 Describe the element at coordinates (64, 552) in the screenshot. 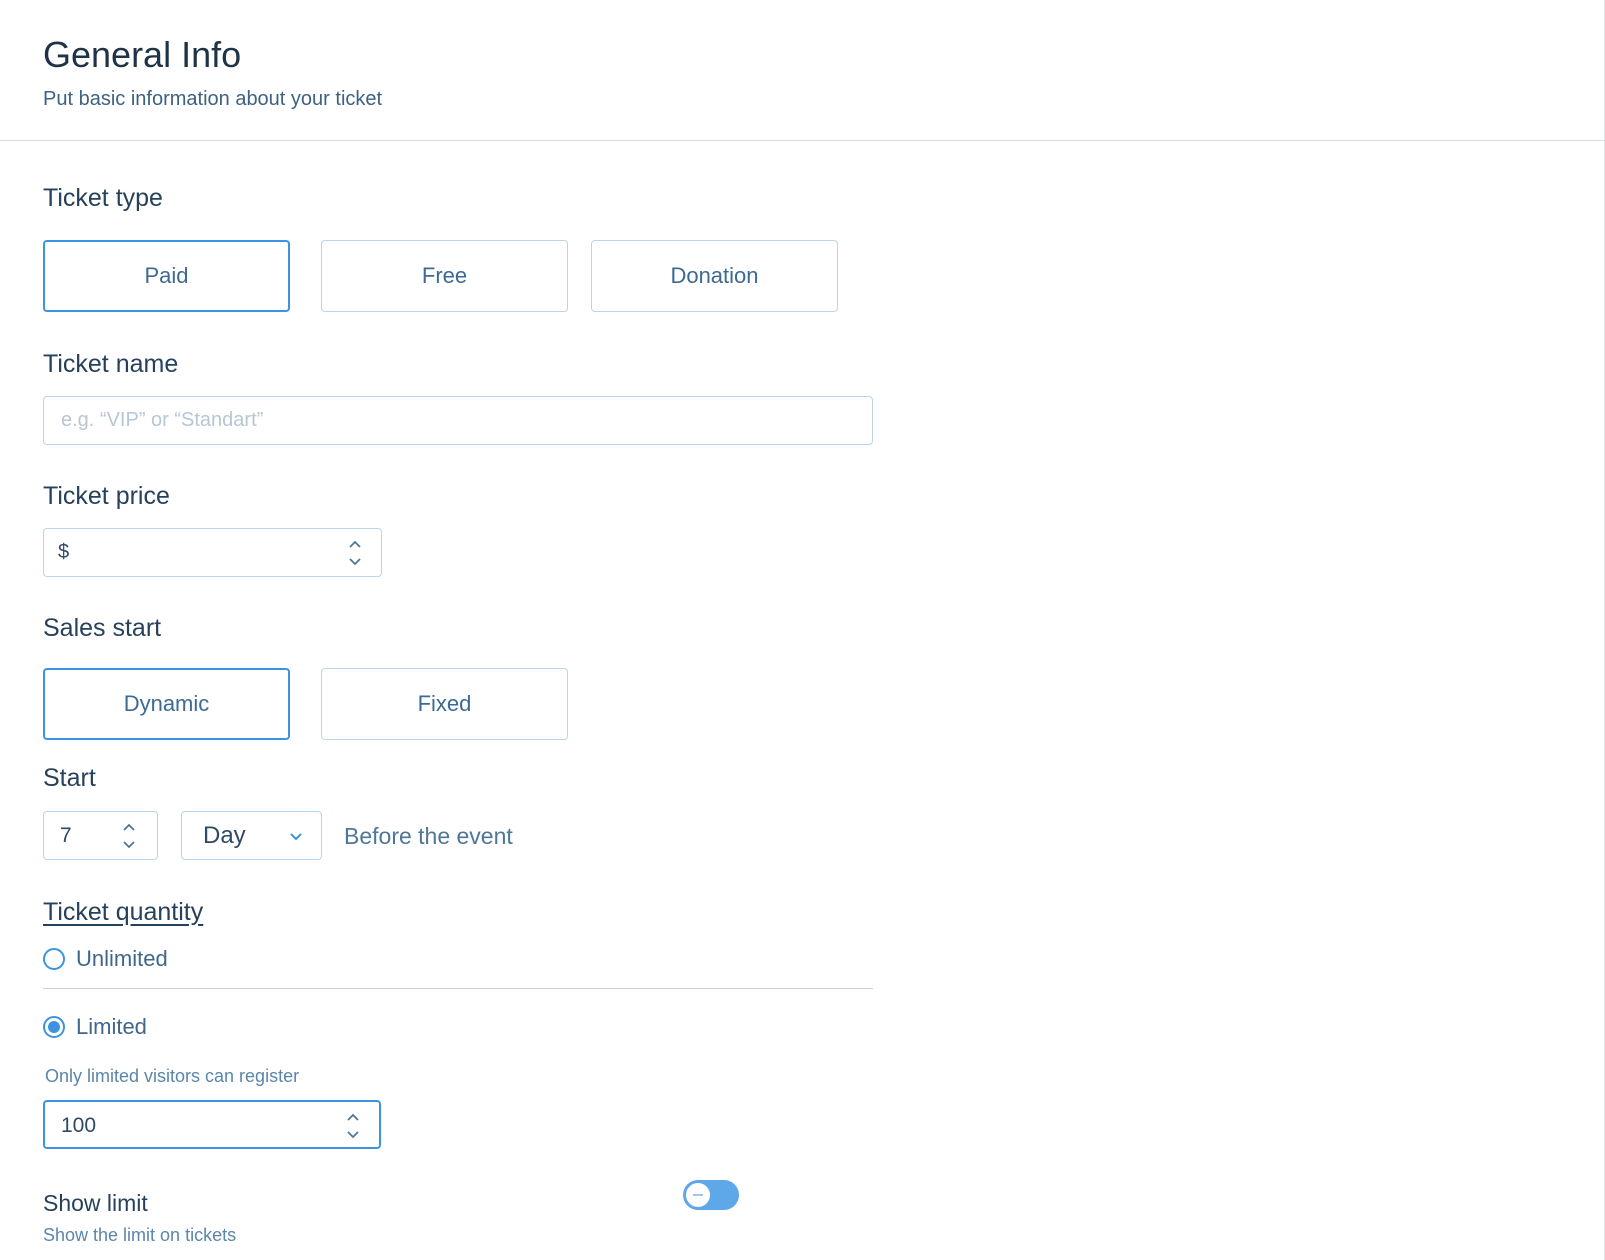

I see `currency-prefix: $` at that location.